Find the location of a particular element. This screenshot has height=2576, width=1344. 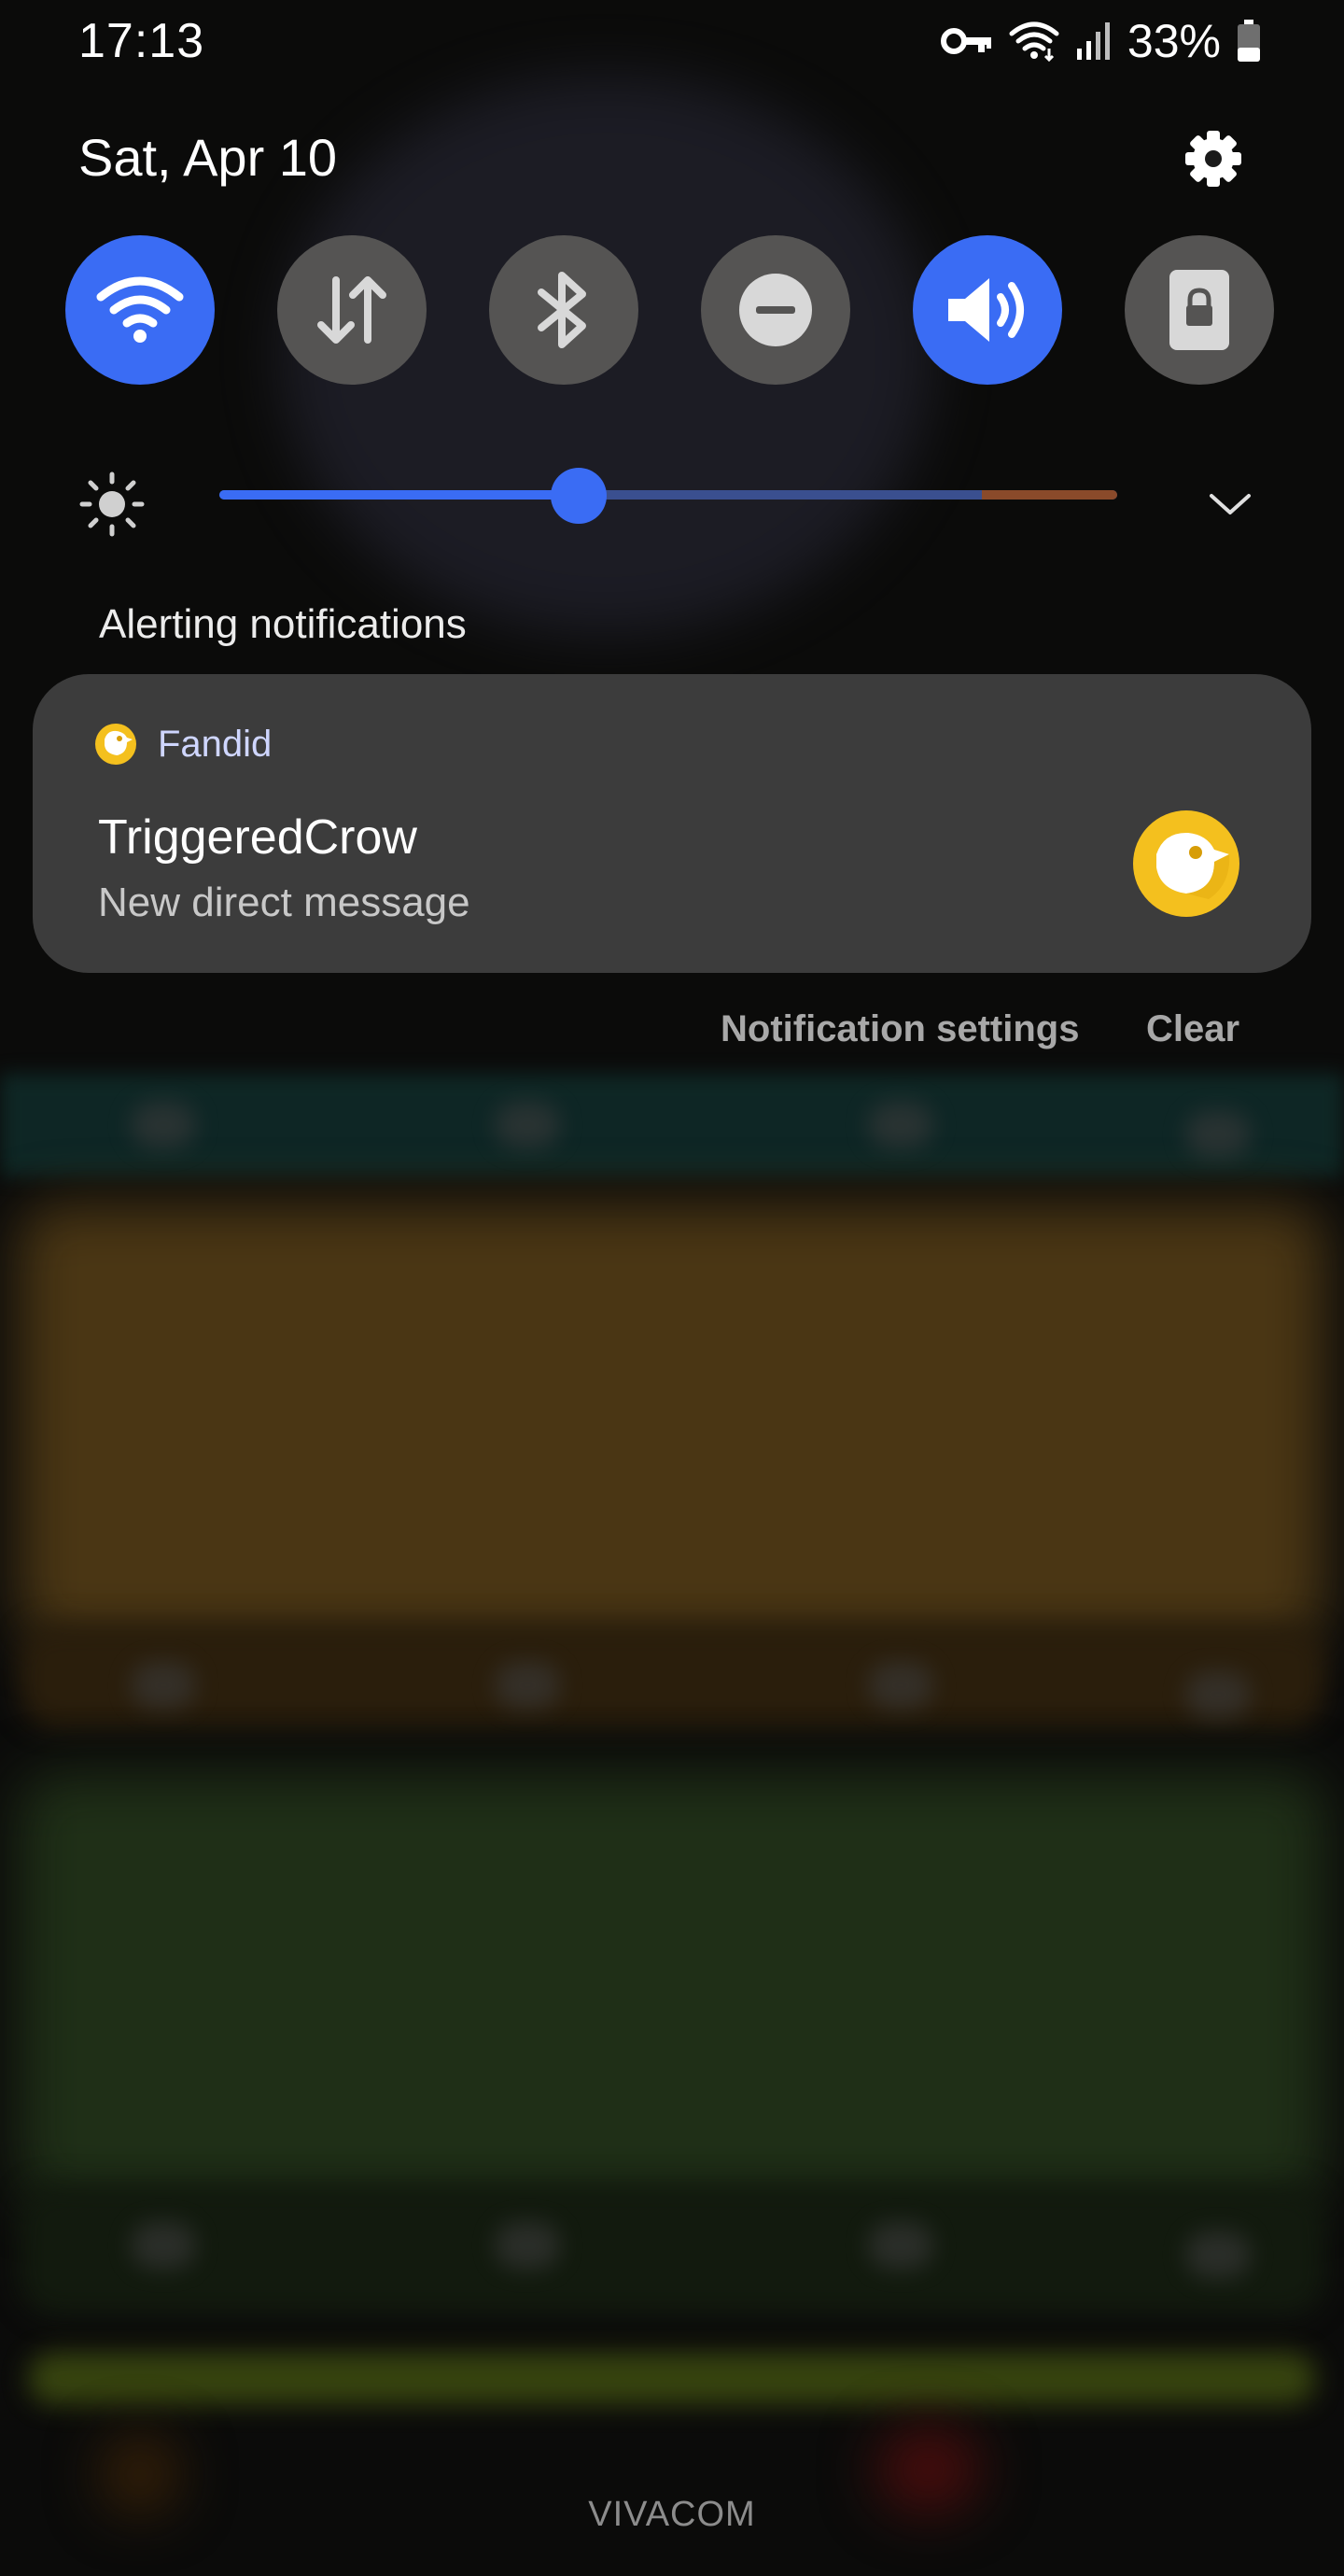

brightness-slider is located at coordinates (668, 496).